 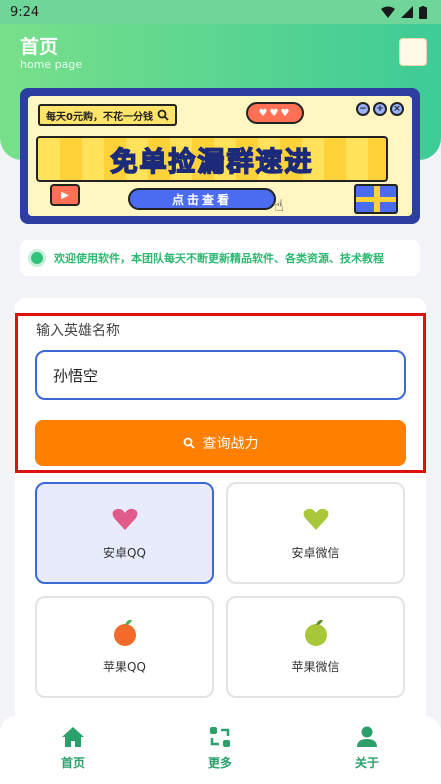 What do you see at coordinates (380, 109) in the screenshot?
I see `window-buttons-icon: − + ×` at bounding box center [380, 109].